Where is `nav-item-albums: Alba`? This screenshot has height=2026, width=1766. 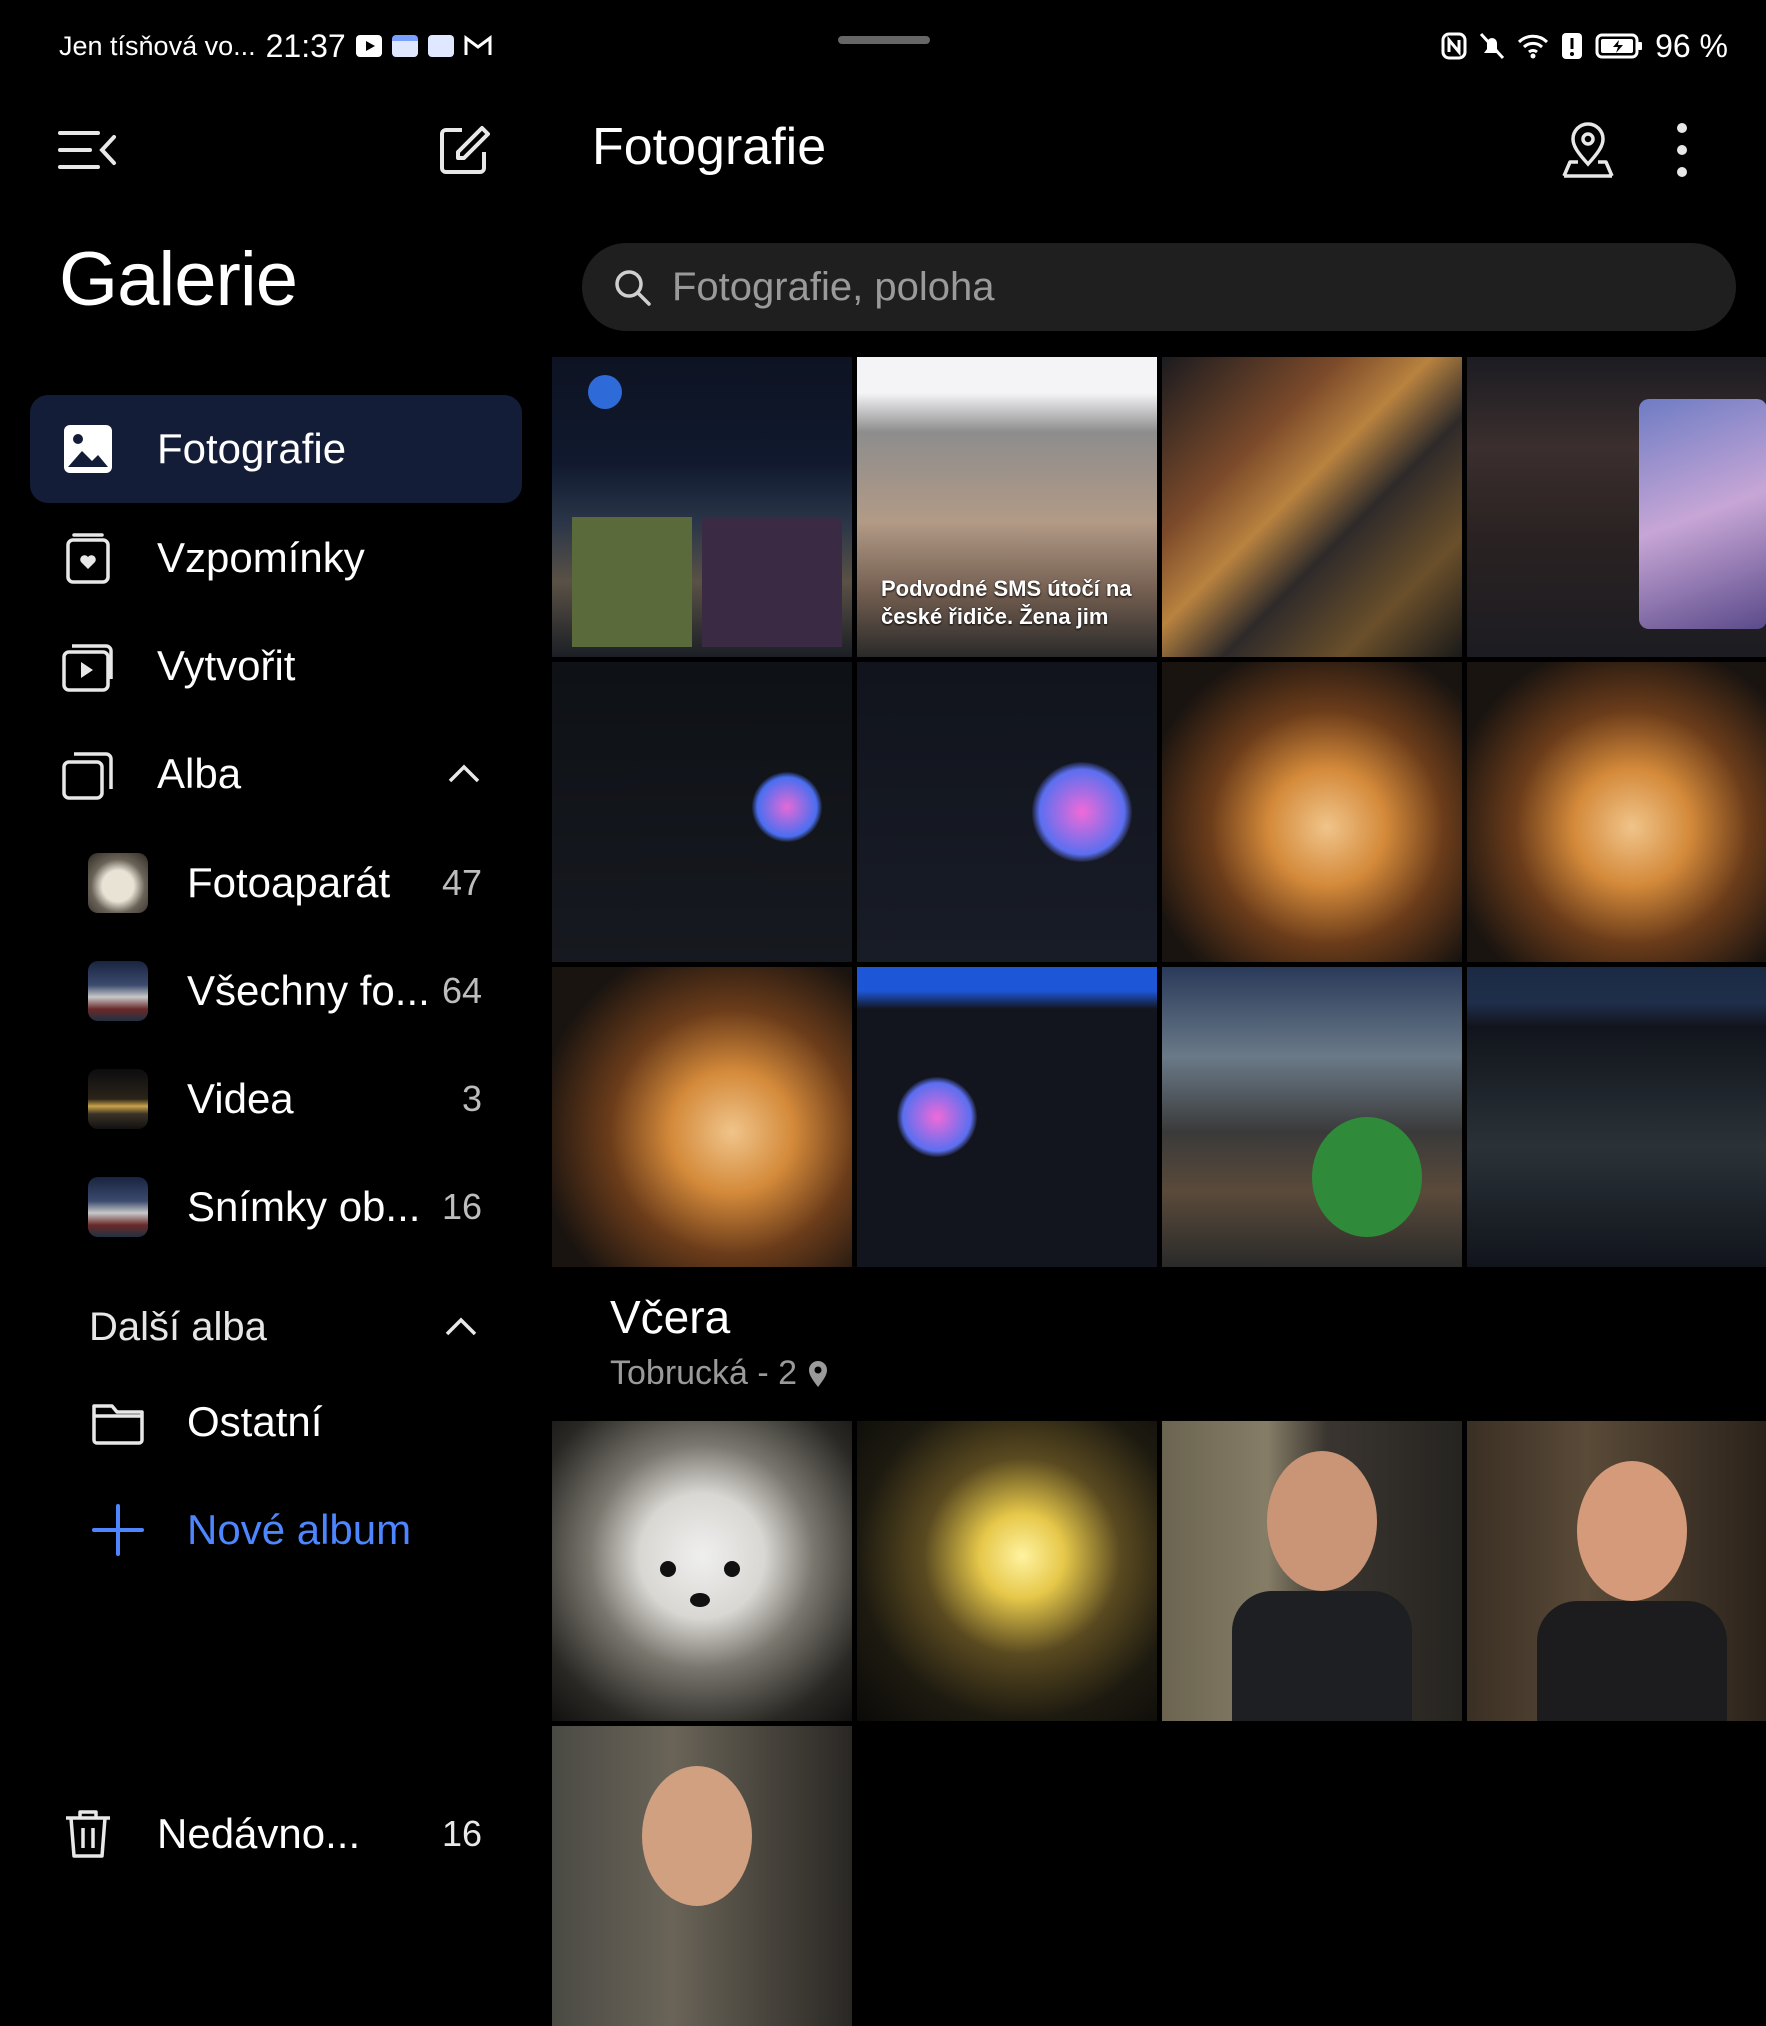
nav-item-albums: Alba is located at coordinates (276, 774).